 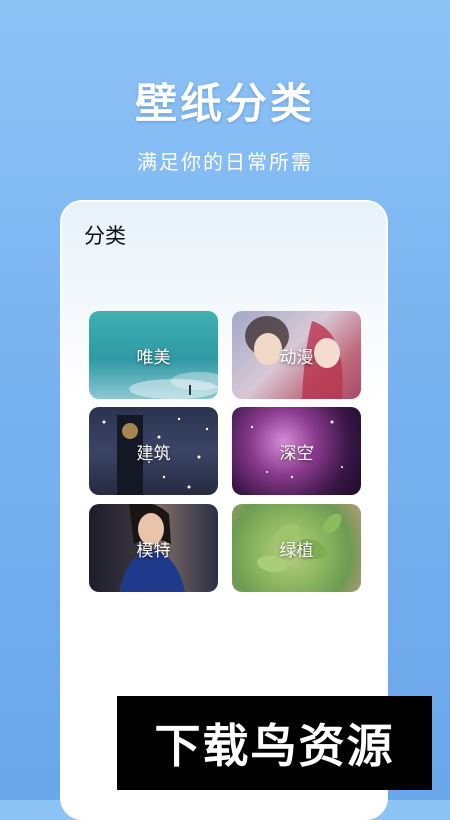 What do you see at coordinates (153, 357) in the screenshot?
I see `category-tile-label: 唯美` at bounding box center [153, 357].